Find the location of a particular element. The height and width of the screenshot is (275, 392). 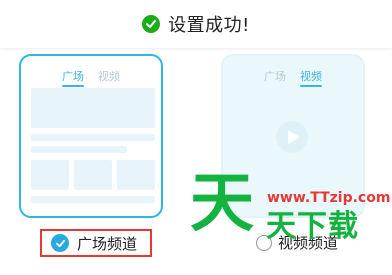

toast-message: 设置成功! is located at coordinates (209, 25).